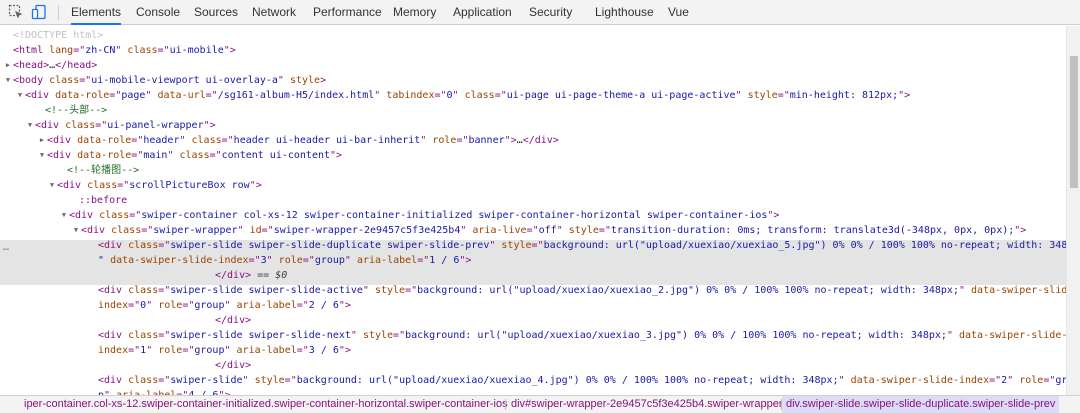 The height and width of the screenshot is (413, 1080). I want to click on dom-token-attr: data-swiper-slide-, so click(1012, 335).